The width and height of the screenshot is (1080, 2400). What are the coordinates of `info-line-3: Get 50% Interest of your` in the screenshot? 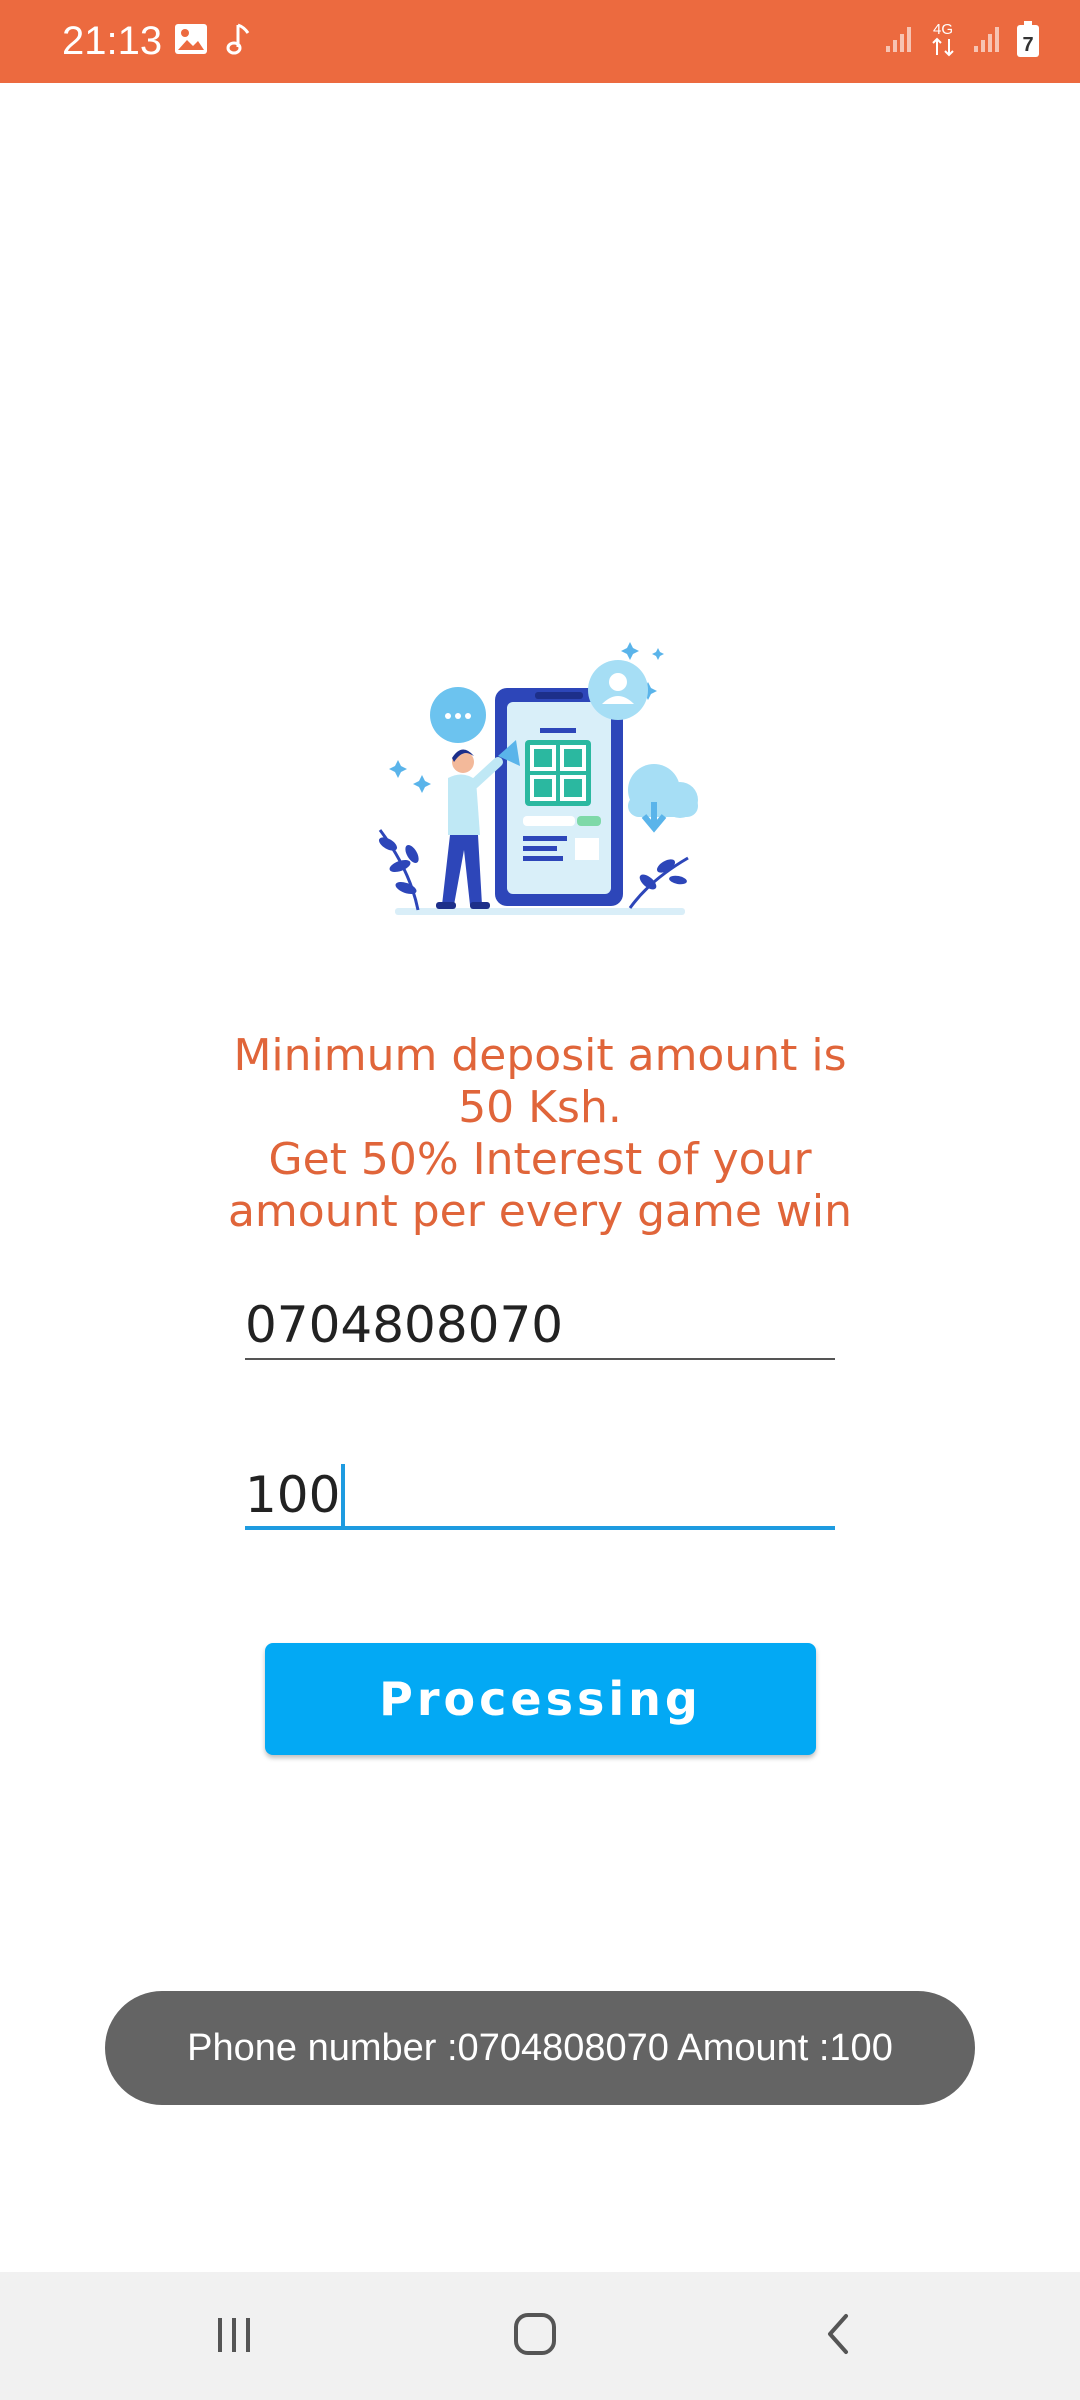 It's located at (540, 1159).